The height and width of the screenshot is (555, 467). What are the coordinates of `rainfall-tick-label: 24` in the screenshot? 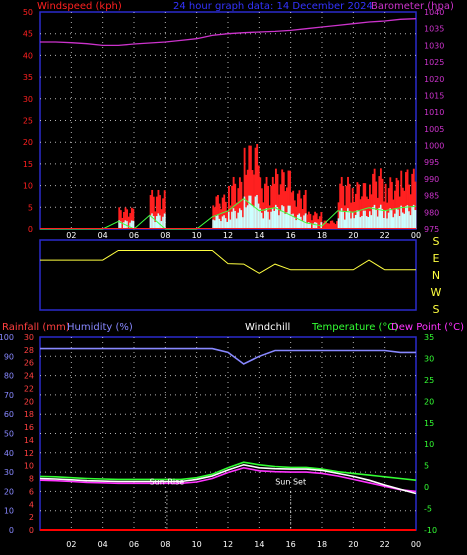 It's located at (29, 376).